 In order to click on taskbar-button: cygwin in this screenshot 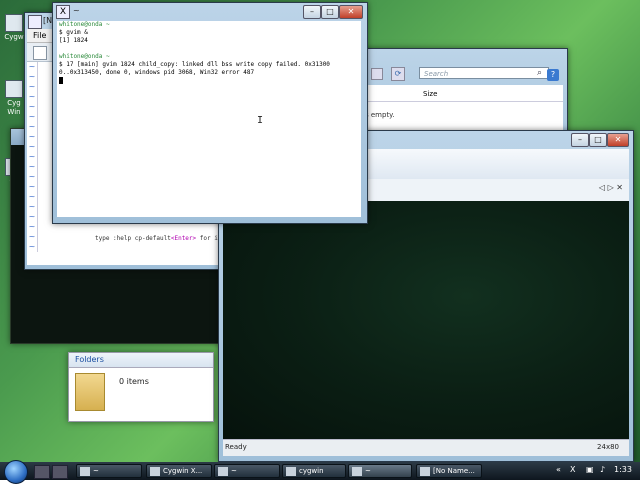, I will do `click(314, 471)`.